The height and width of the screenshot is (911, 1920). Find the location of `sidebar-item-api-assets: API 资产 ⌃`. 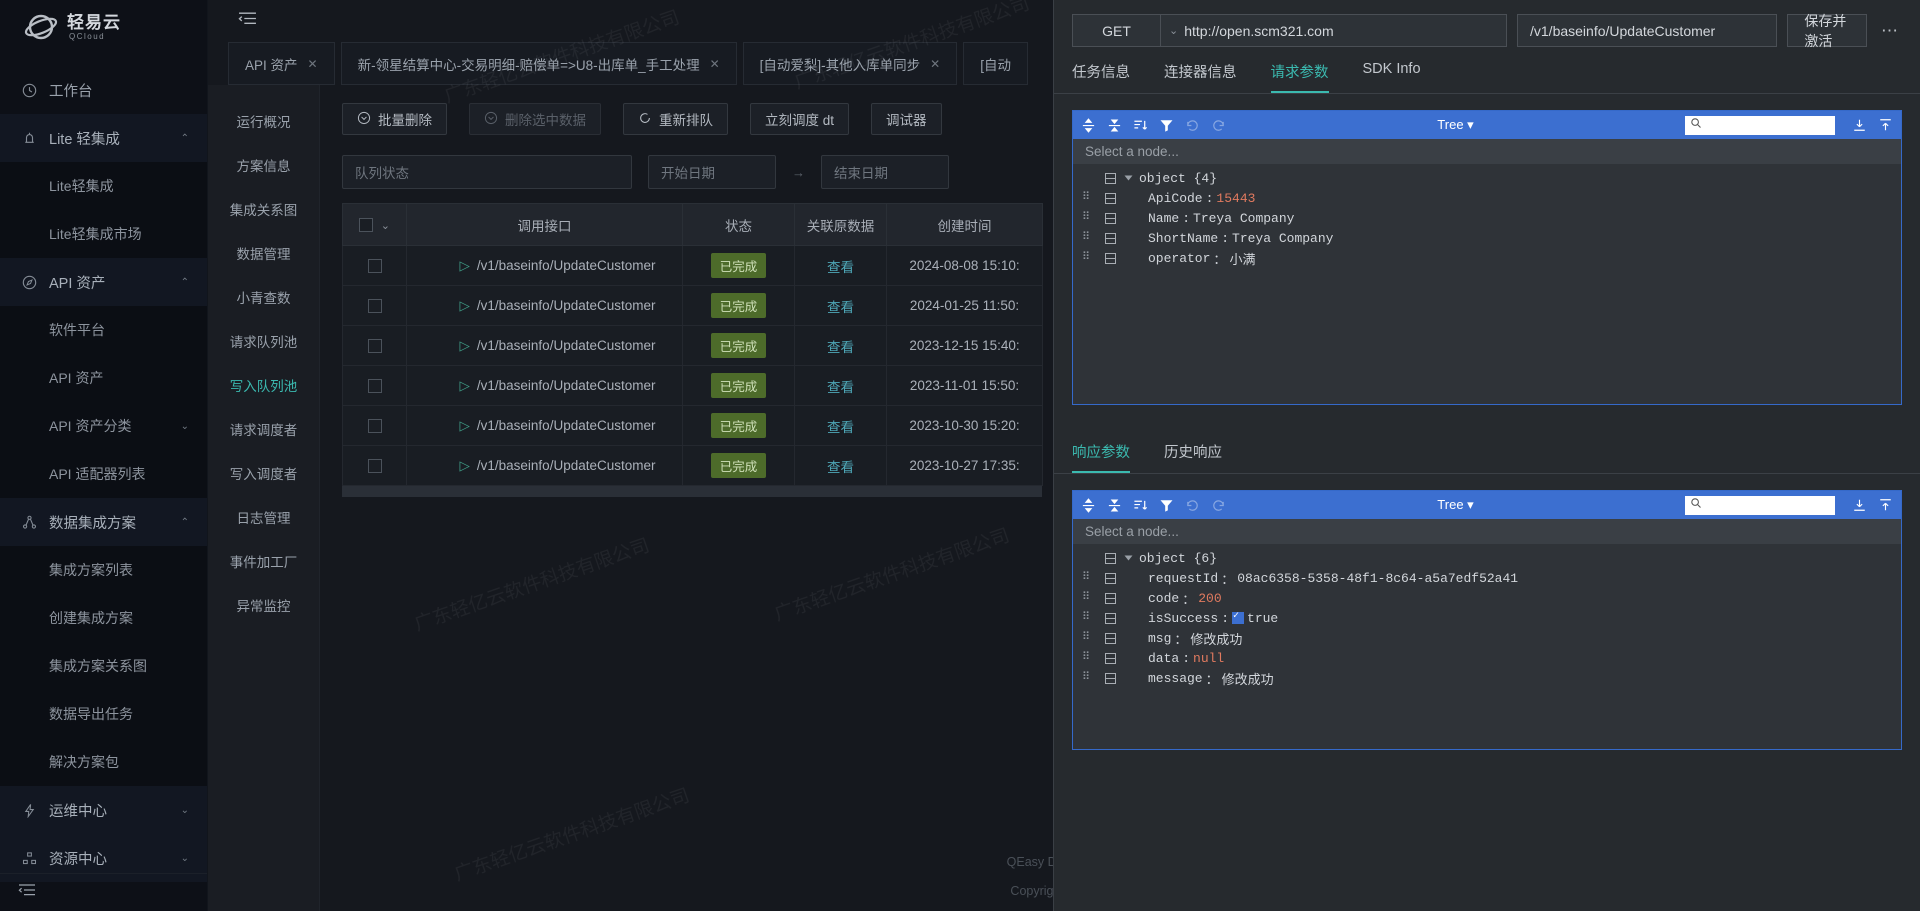

sidebar-item-api-assets: API 资产 ⌃ is located at coordinates (103, 282).